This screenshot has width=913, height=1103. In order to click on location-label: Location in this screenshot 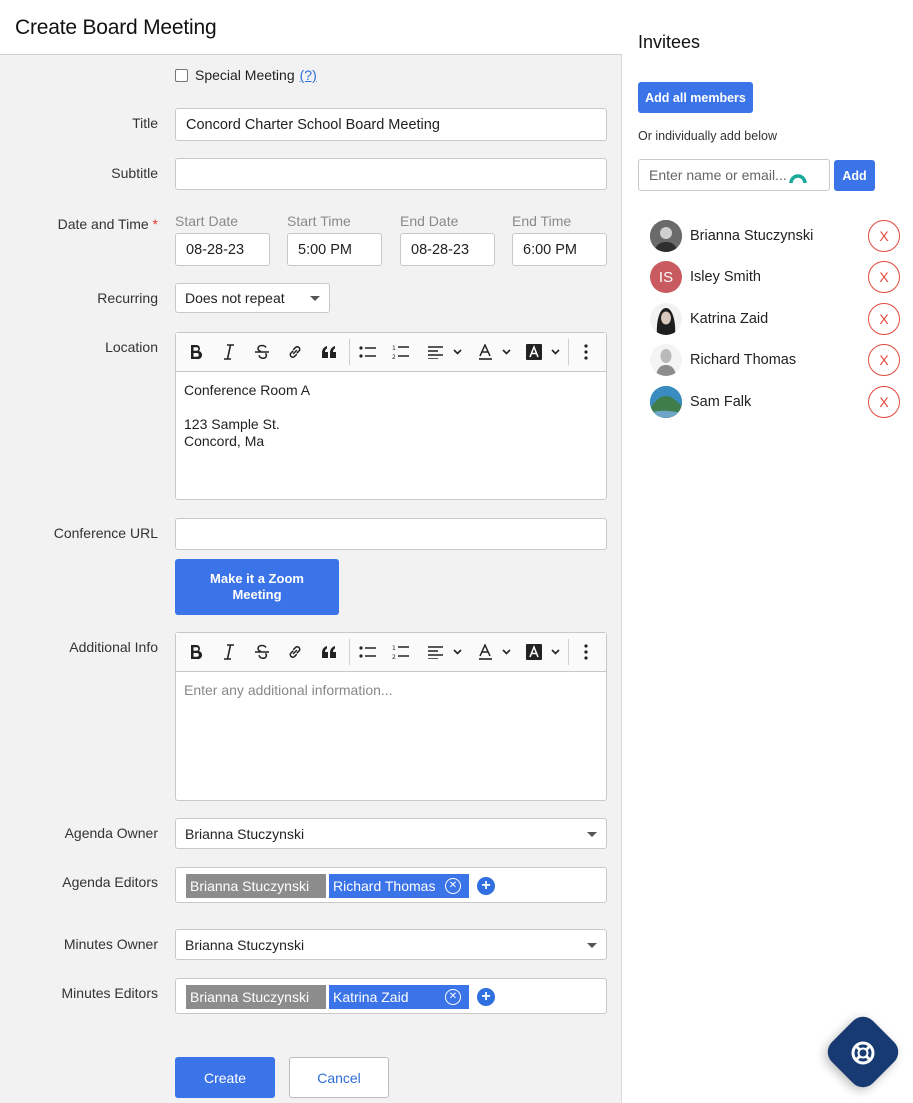, I will do `click(131, 347)`.